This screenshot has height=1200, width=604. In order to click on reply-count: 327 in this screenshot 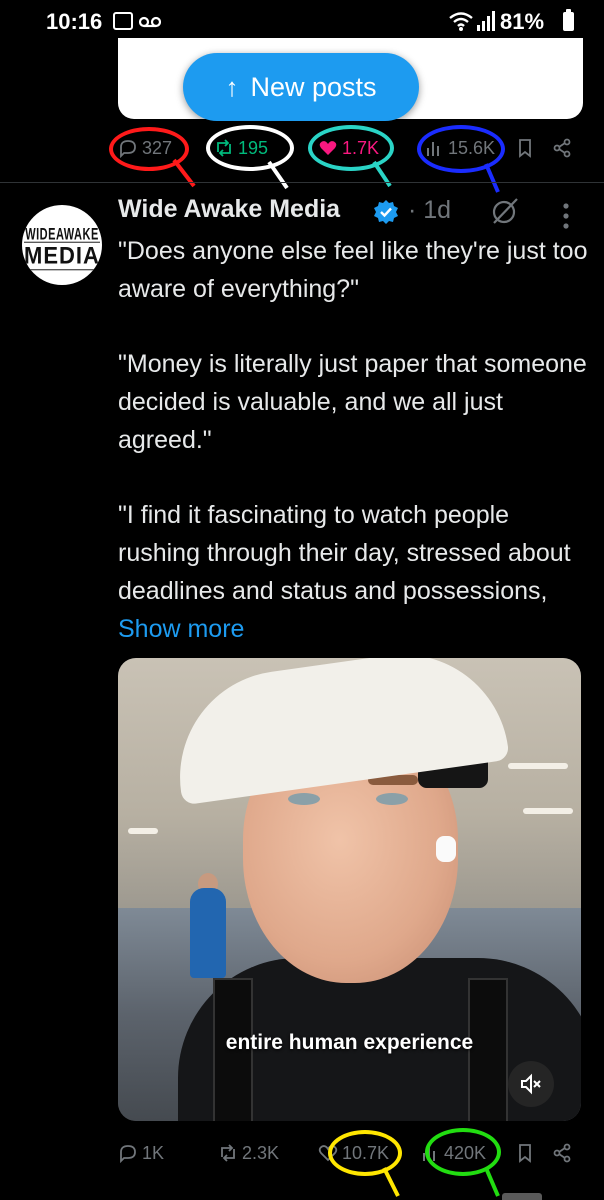, I will do `click(157, 147)`.